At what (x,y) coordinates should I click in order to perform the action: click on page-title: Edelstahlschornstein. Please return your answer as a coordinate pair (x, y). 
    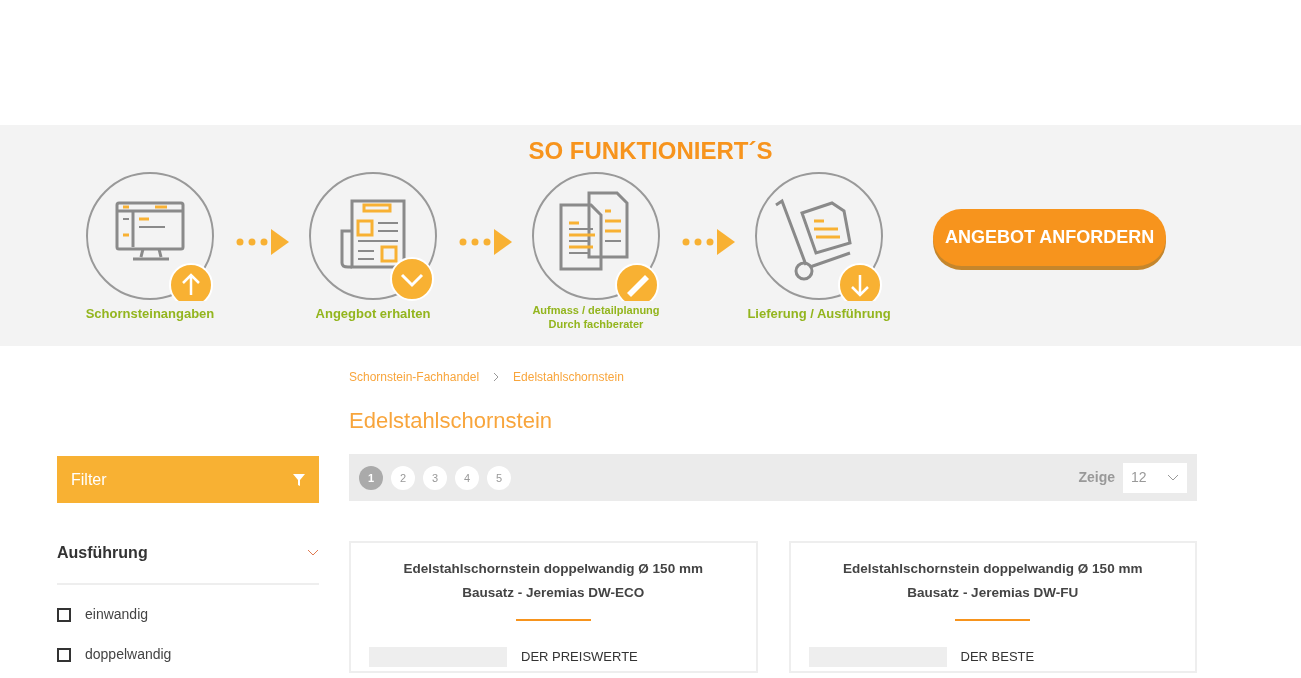
    Looking at the image, I should click on (451, 421).